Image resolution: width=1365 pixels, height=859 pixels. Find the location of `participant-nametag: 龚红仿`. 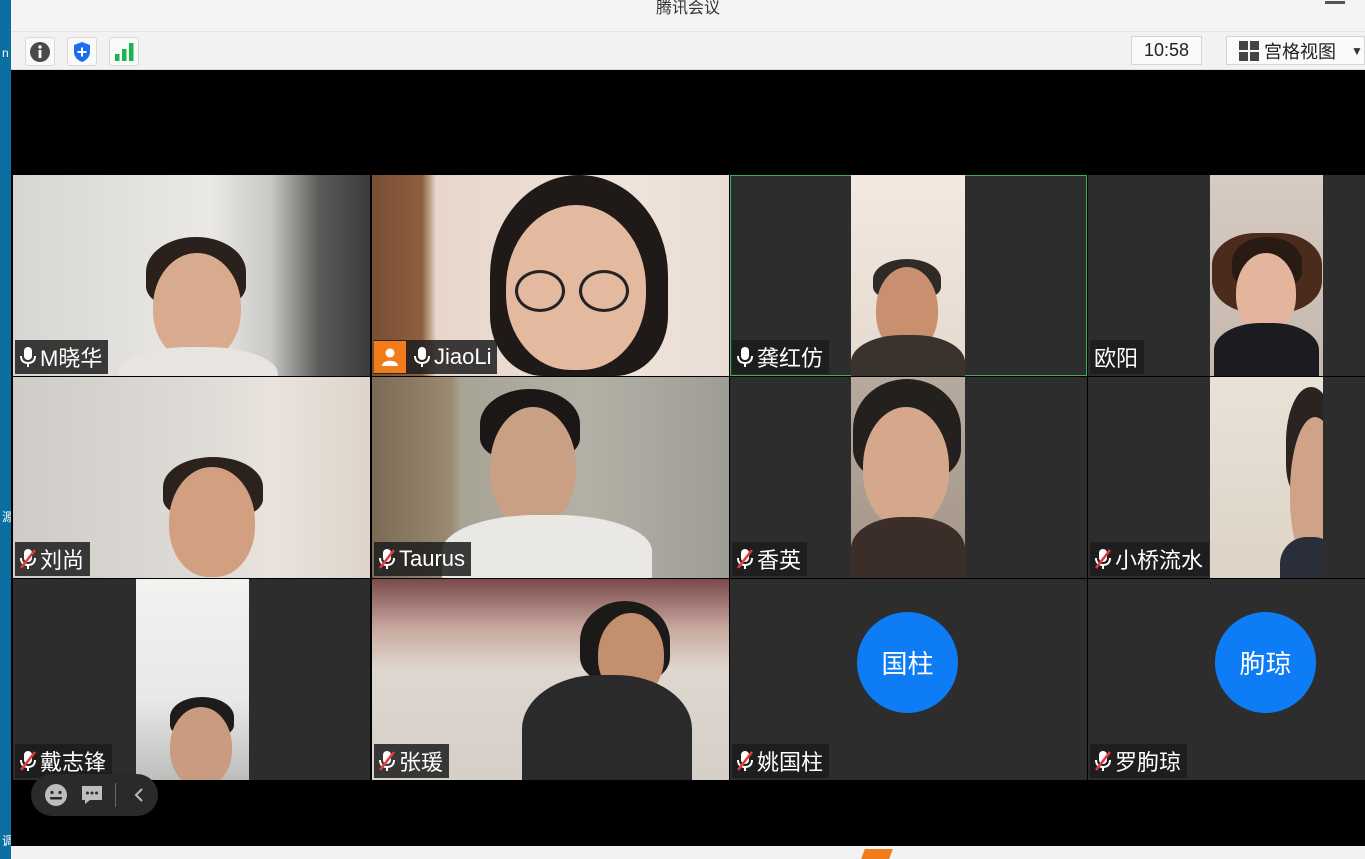

participant-nametag: 龚红仿 is located at coordinates (781, 357).